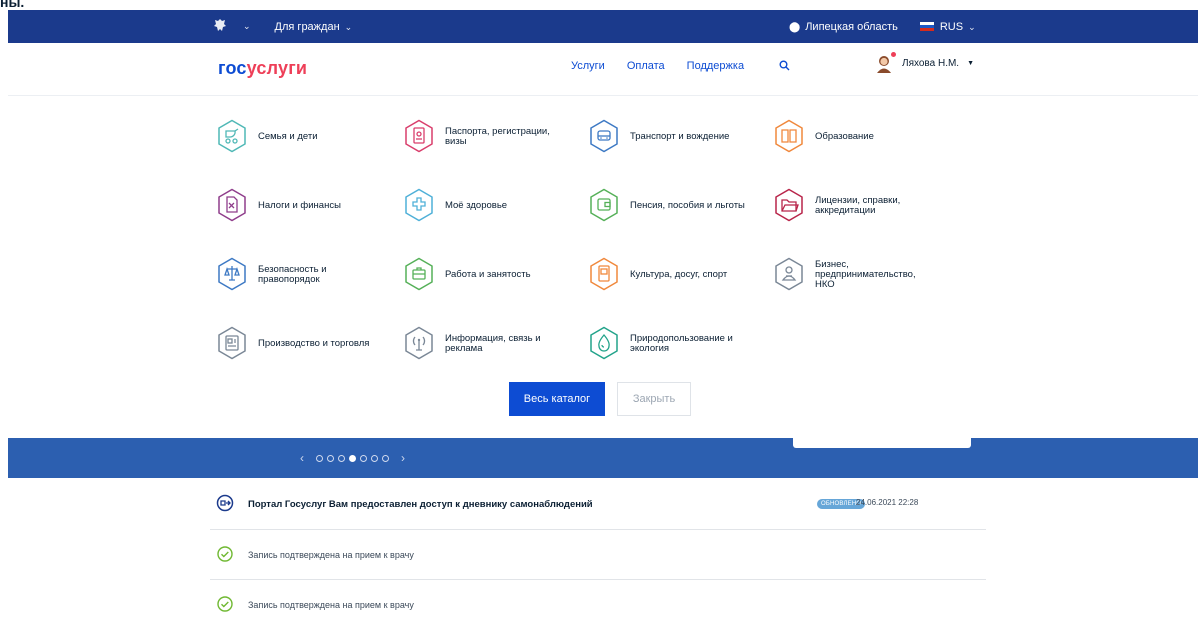  Describe the element at coordinates (951, 26) in the screenshot. I see `language-label: RUS` at that location.